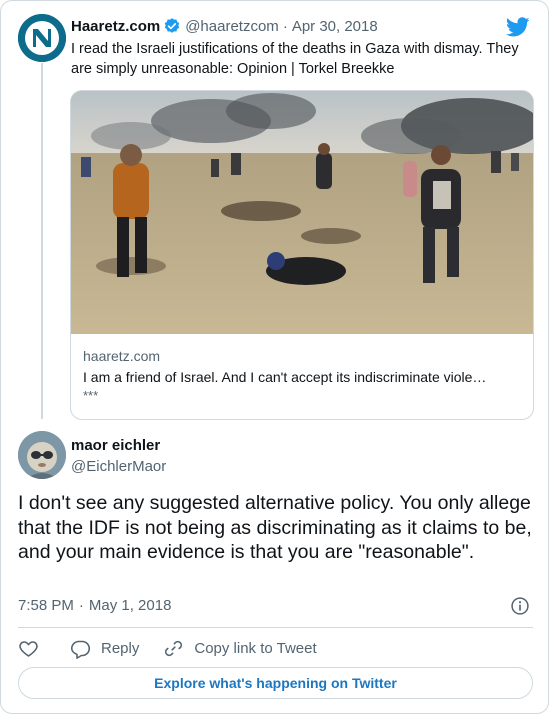 The width and height of the screenshot is (550, 715). What do you see at coordinates (275, 683) in the screenshot?
I see `explore-twitter-button: Explore what's happening on Twitter` at bounding box center [275, 683].